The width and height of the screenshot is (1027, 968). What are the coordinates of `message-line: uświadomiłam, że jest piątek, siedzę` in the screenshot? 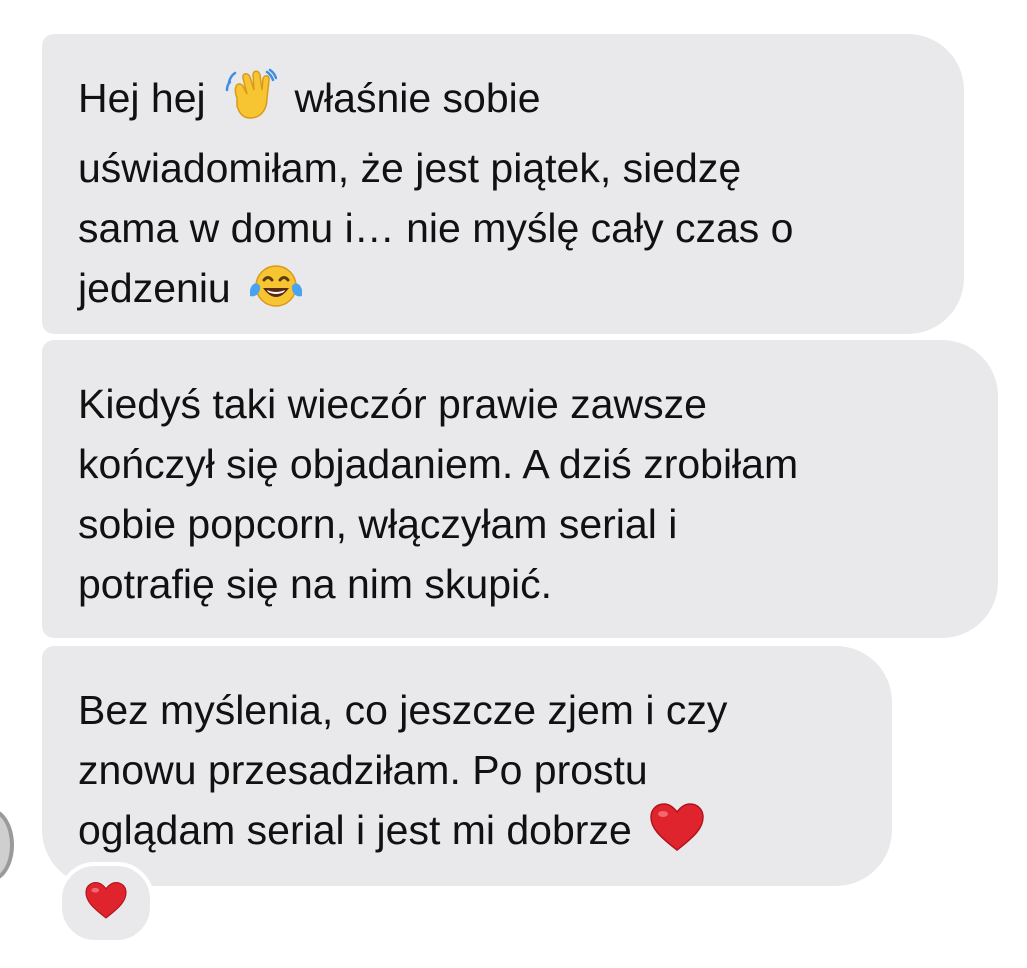 It's located at (410, 168).